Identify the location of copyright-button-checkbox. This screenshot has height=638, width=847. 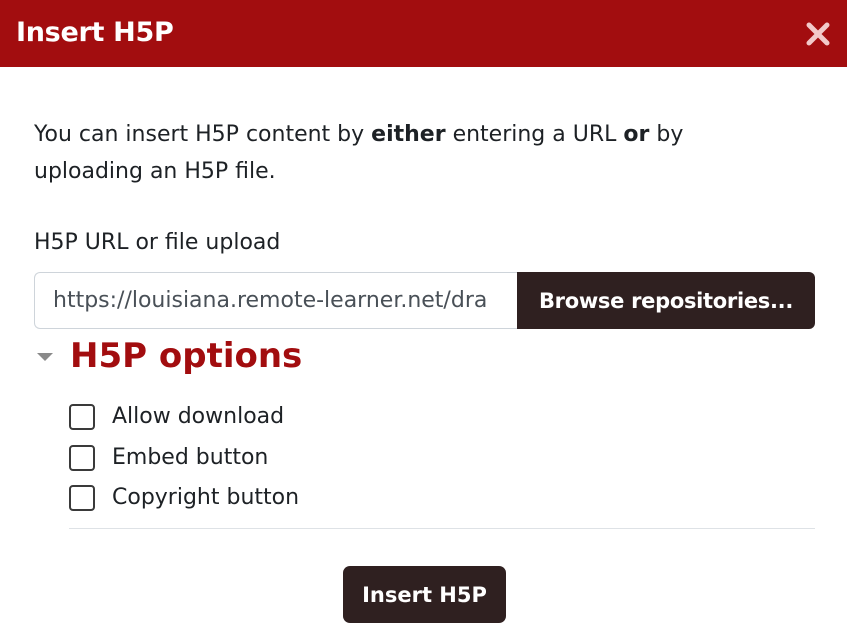
(82, 498).